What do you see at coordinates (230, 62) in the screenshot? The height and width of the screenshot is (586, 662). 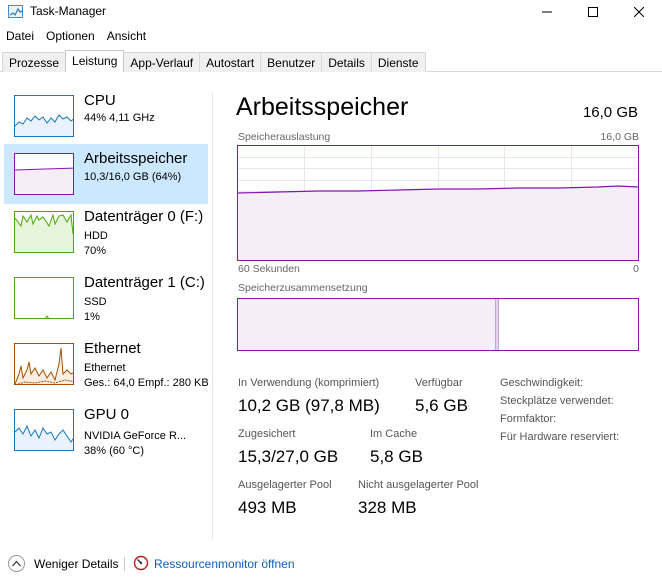 I see `tab-autostart: Autostart` at bounding box center [230, 62].